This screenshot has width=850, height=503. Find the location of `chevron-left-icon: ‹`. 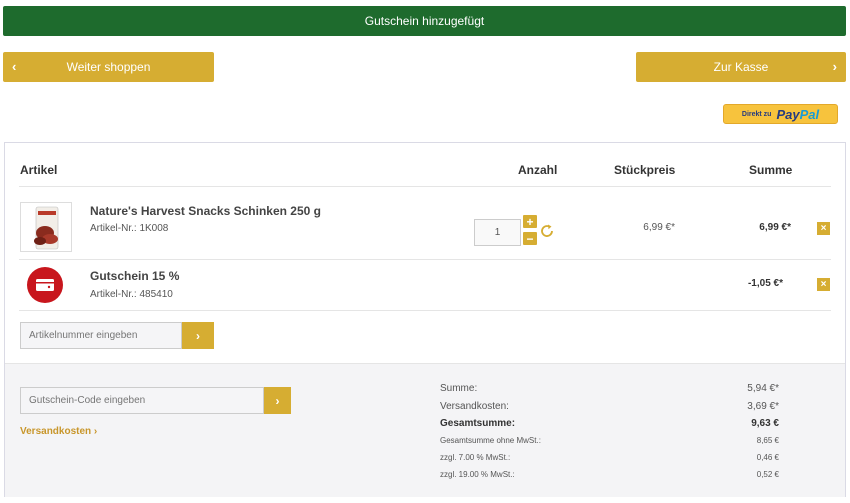

chevron-left-icon: ‹ is located at coordinates (14, 66).